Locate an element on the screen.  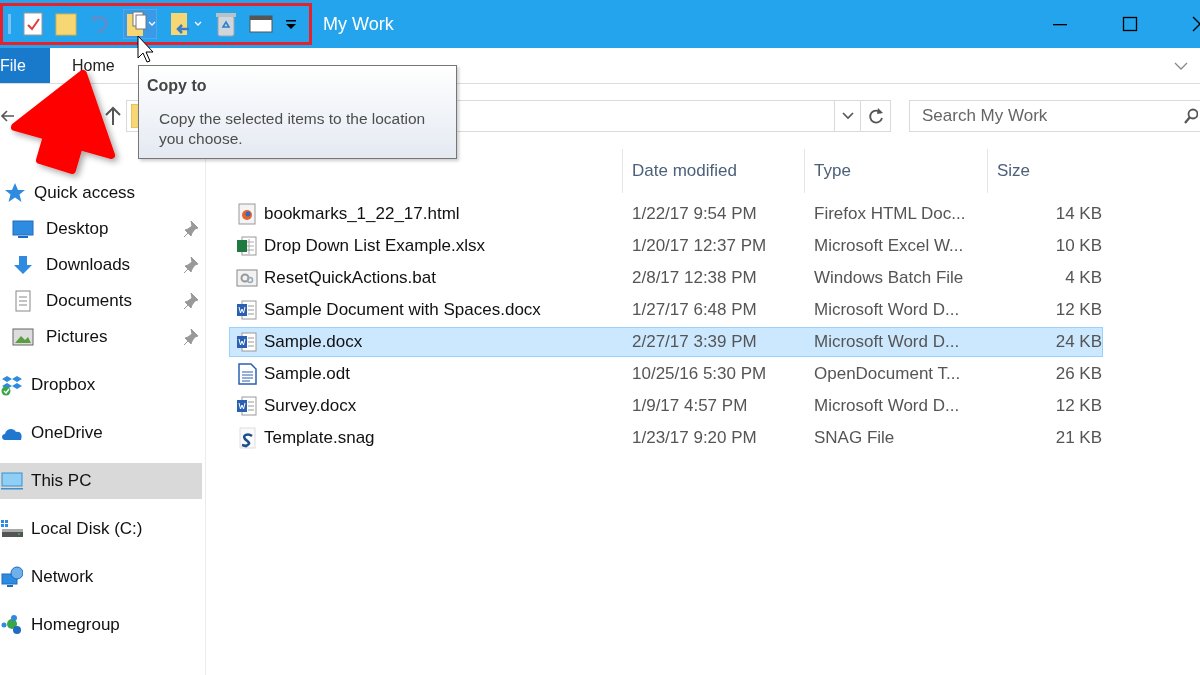
size-cell-text: 26 KB is located at coordinates (1078, 374).